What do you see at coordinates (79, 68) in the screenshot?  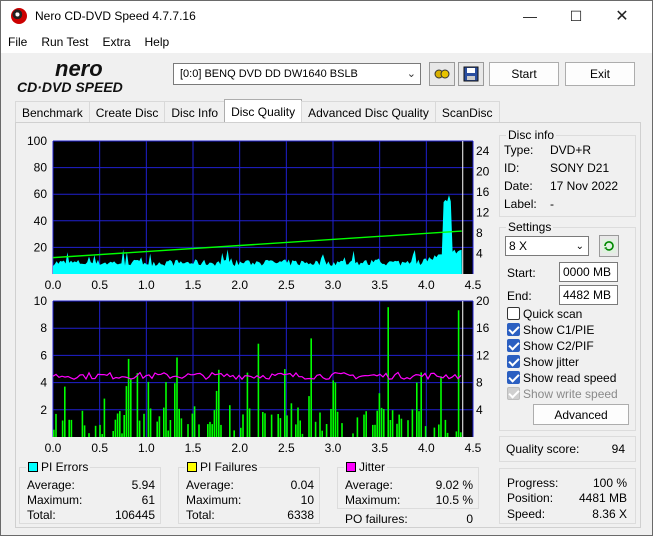 I see `svg-text: nero` at bounding box center [79, 68].